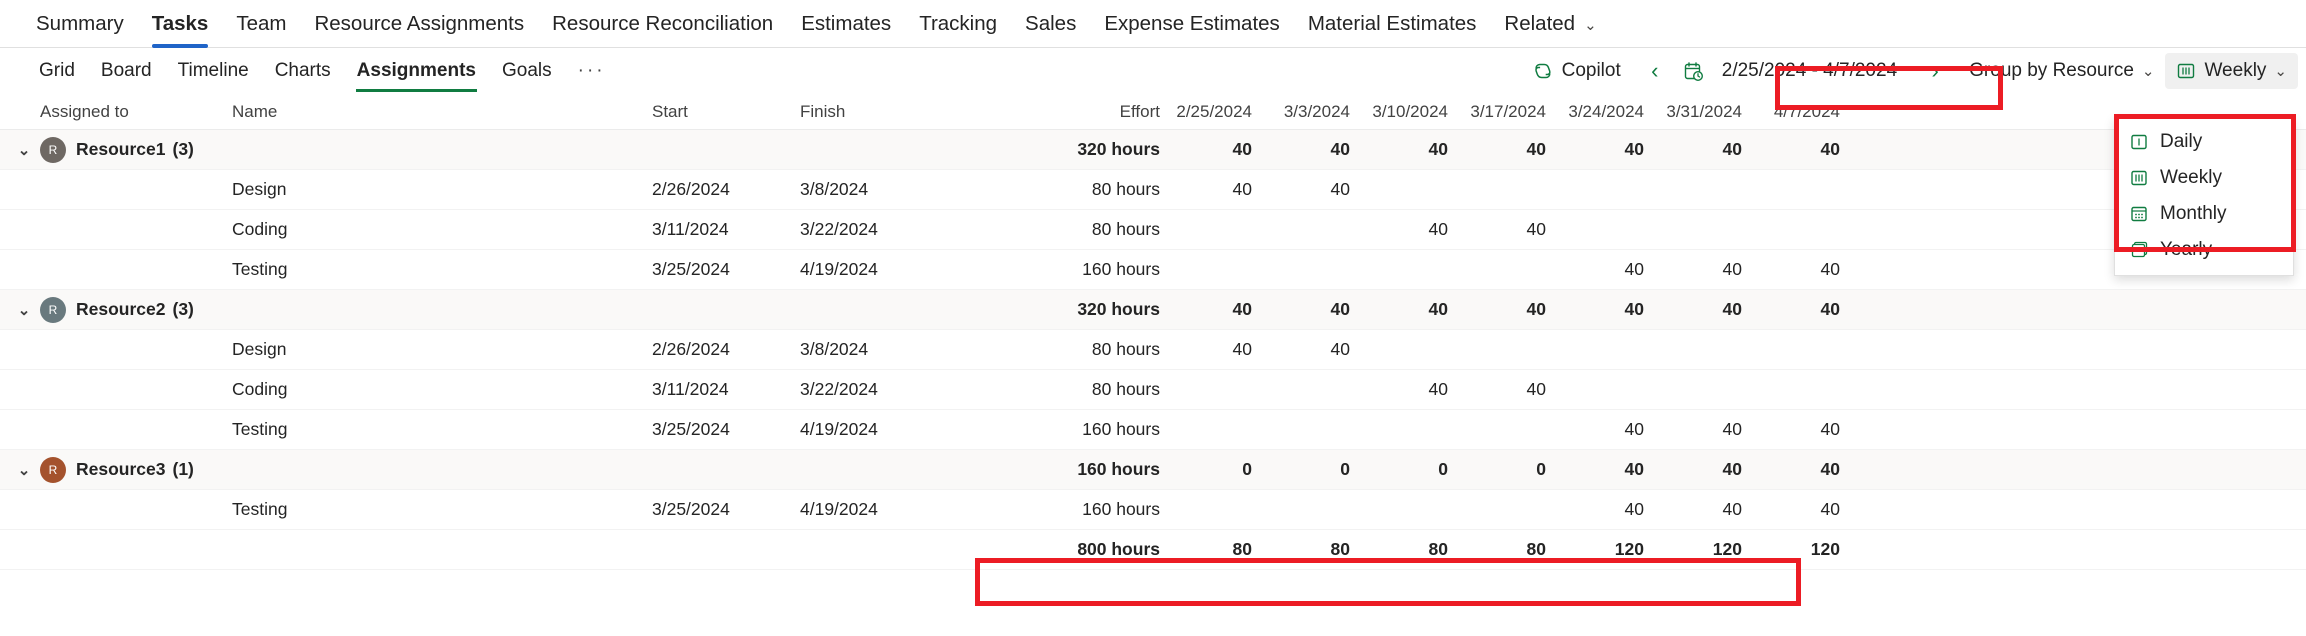 This screenshot has height=636, width=2306. I want to click on group-identity-cell: ⌄ R Resource1 (3), so click(111, 149).